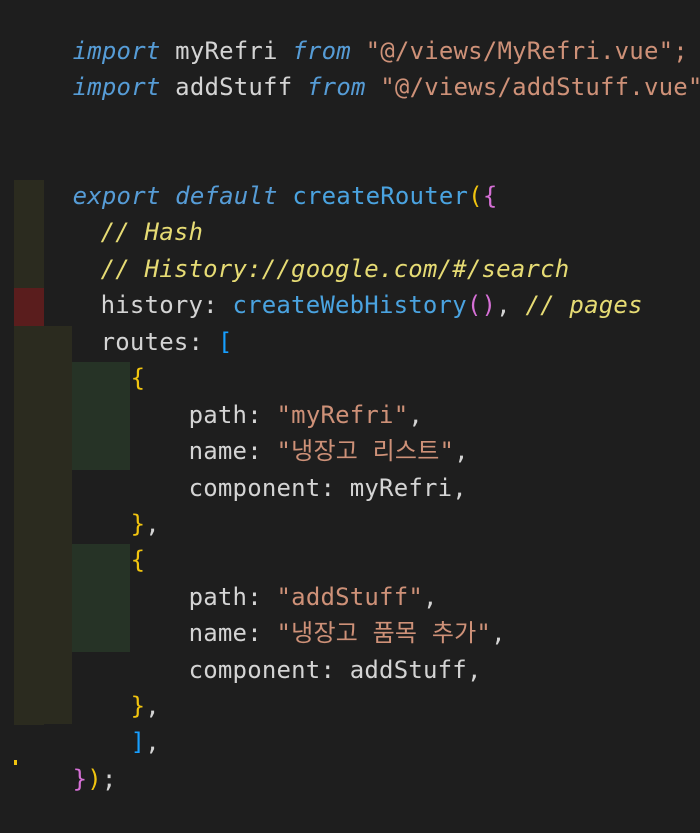 The height and width of the screenshot is (833, 700). Describe the element at coordinates (234, 87) in the screenshot. I see `identifier: addStuff` at that location.